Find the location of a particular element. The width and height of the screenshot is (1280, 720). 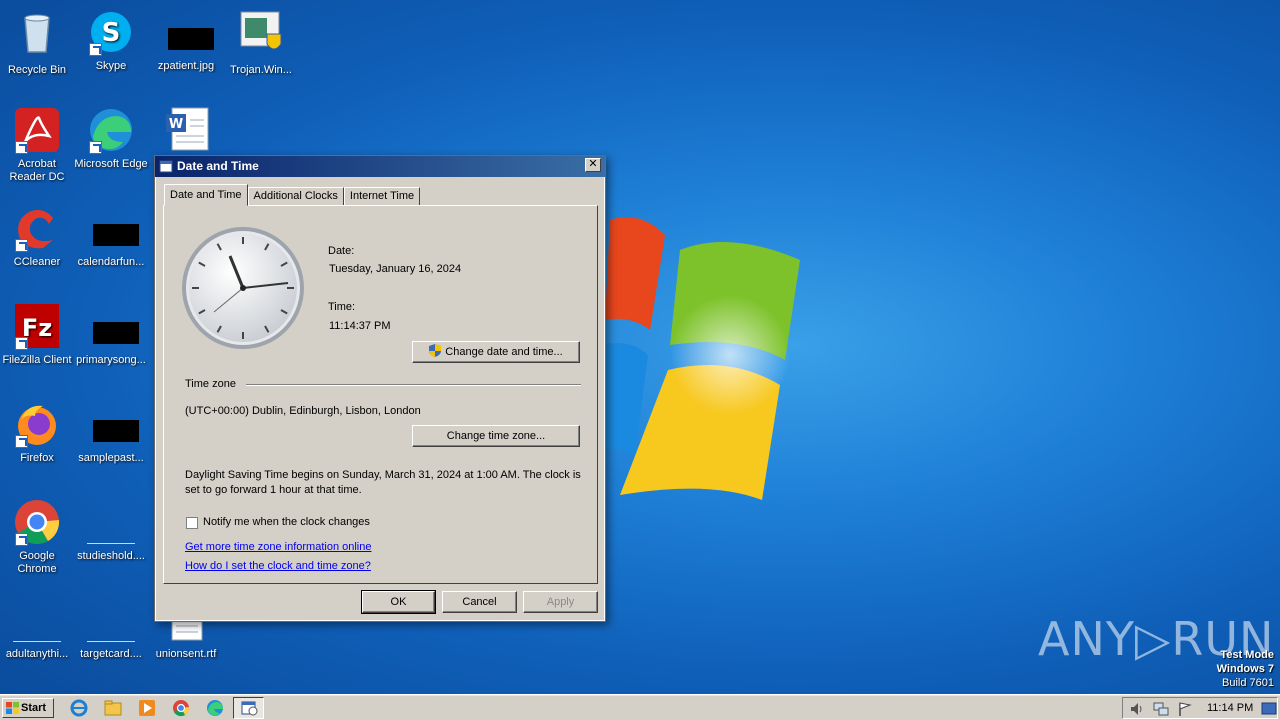

word-doc-icon: W is located at coordinates (187, 129).